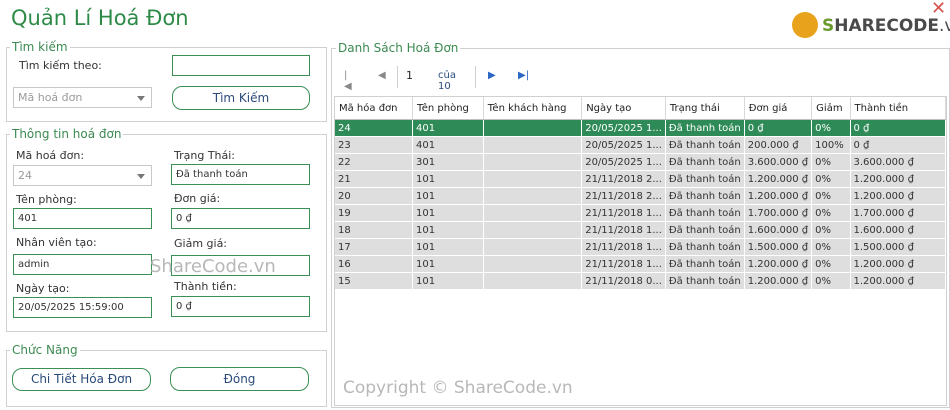  I want to click on search-input, so click(241, 65).